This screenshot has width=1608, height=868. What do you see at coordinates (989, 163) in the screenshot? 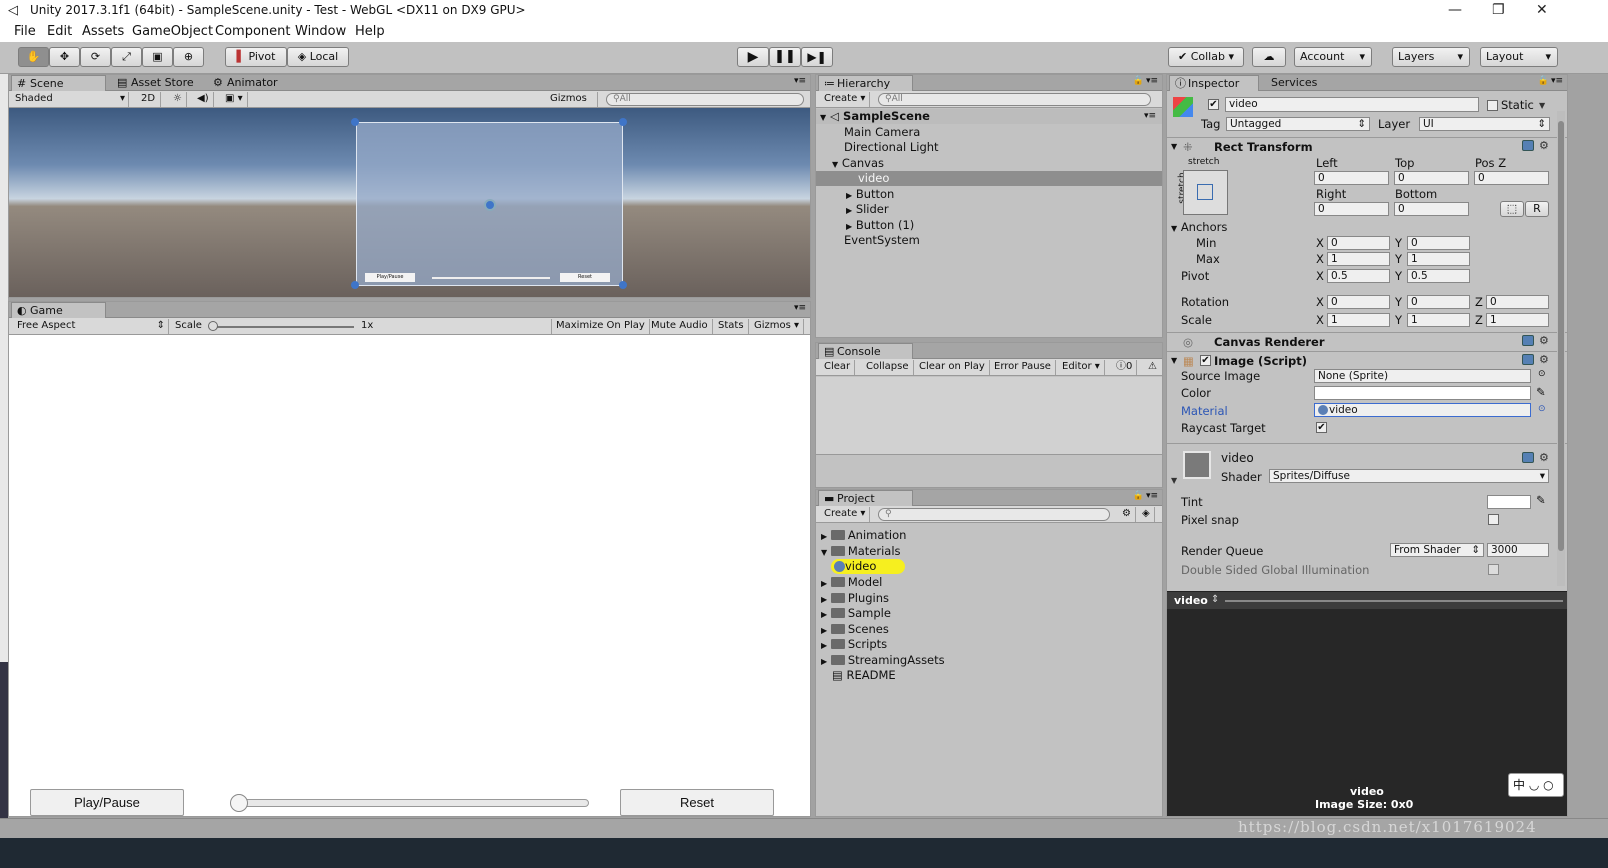
I see `hierarchy-item-canvas: ▼ Canvas` at bounding box center [989, 163].